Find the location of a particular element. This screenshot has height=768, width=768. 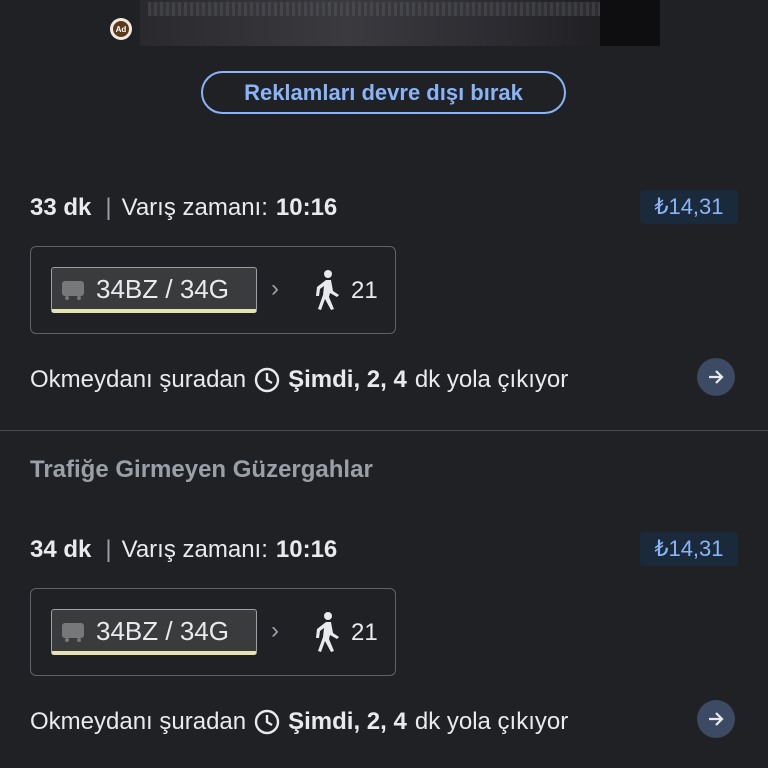

ad-choices-icon: Ad is located at coordinates (121, 29).